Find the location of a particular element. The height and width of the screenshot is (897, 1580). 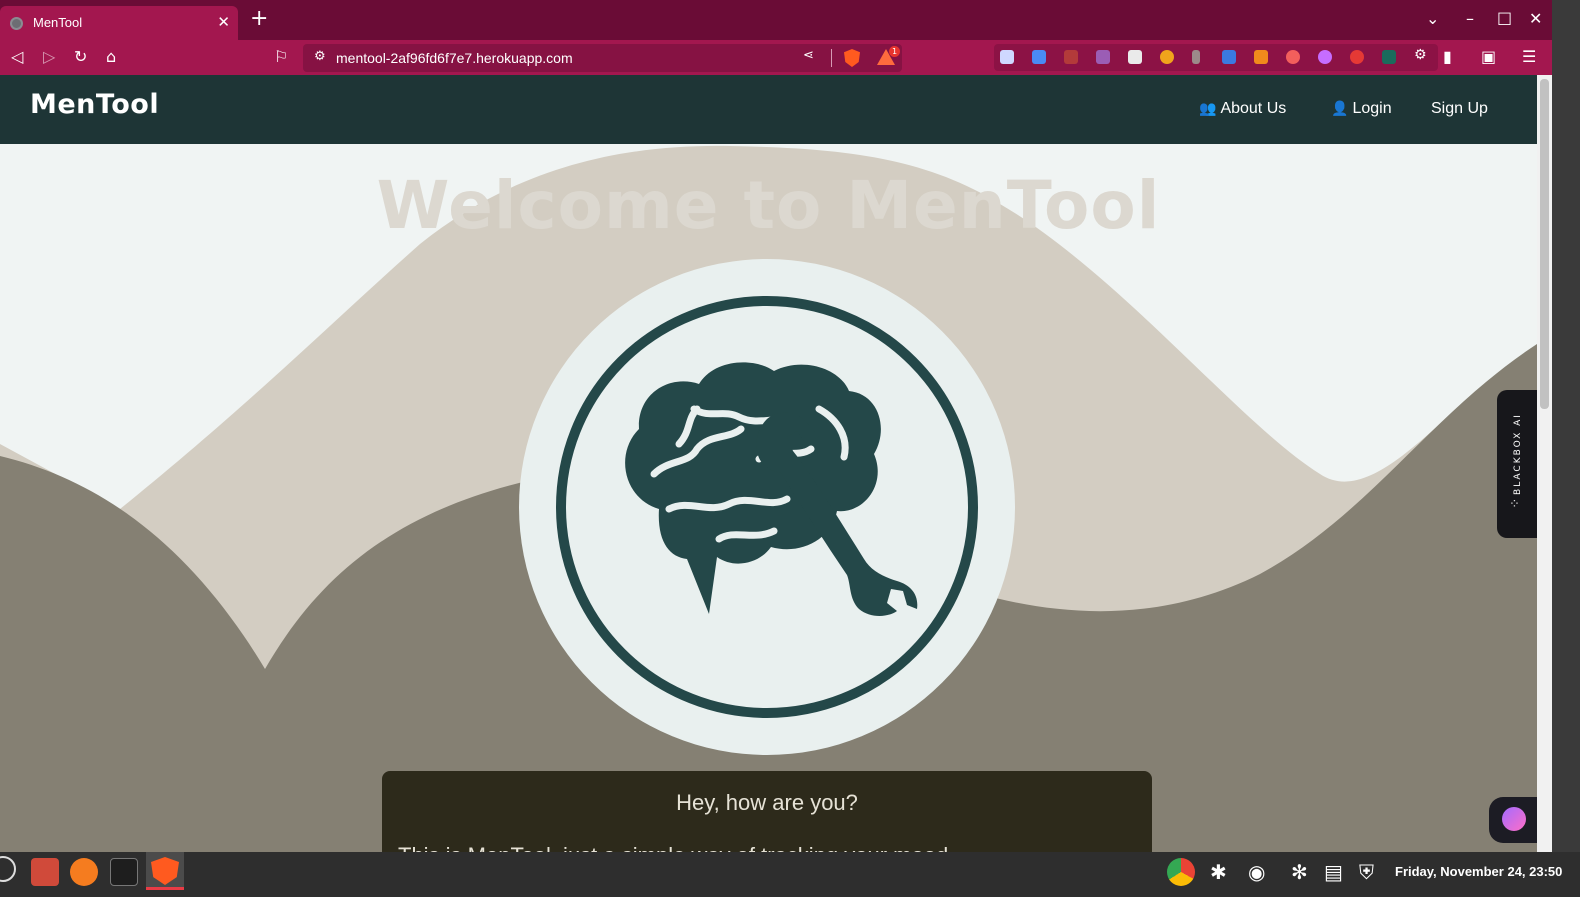

site-brand: MenTool is located at coordinates (94, 104).